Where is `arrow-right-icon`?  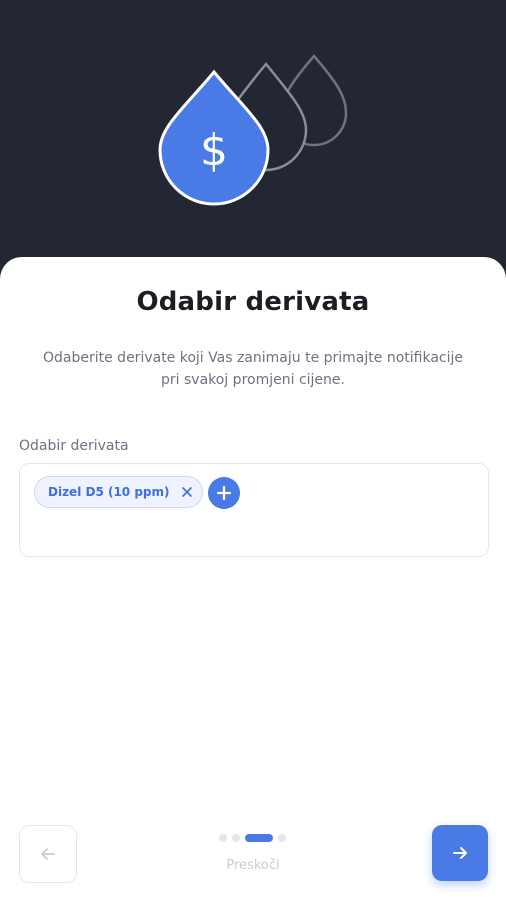
arrow-right-icon is located at coordinates (460, 853).